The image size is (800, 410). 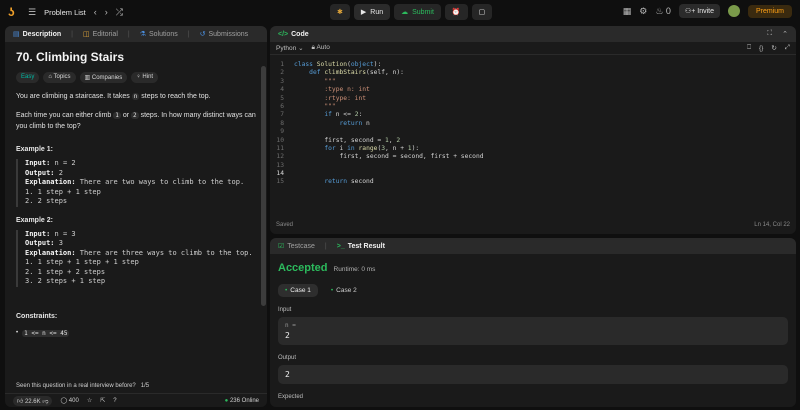 I want to click on description-footer: 👍︎ 22.6K 👎︎ ◯ 400 ☆ ⇱ ? ● 236 Online, so click(x=136, y=400).